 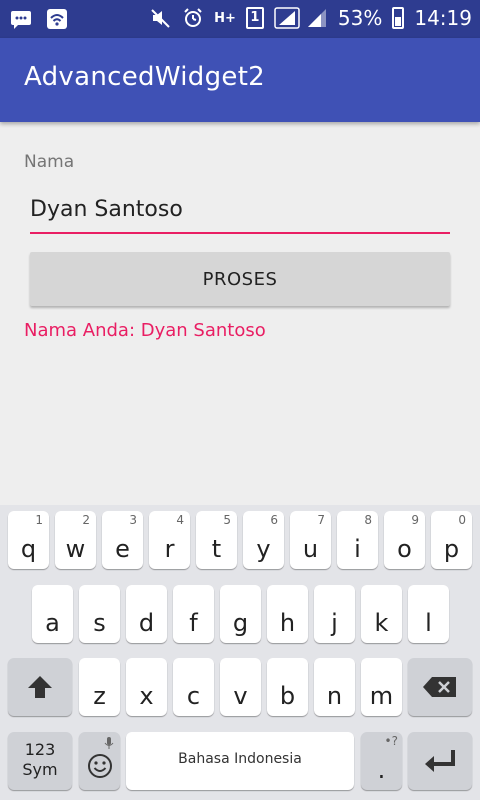 I want to click on symbols-key-top-label: 123, so click(x=40, y=749).